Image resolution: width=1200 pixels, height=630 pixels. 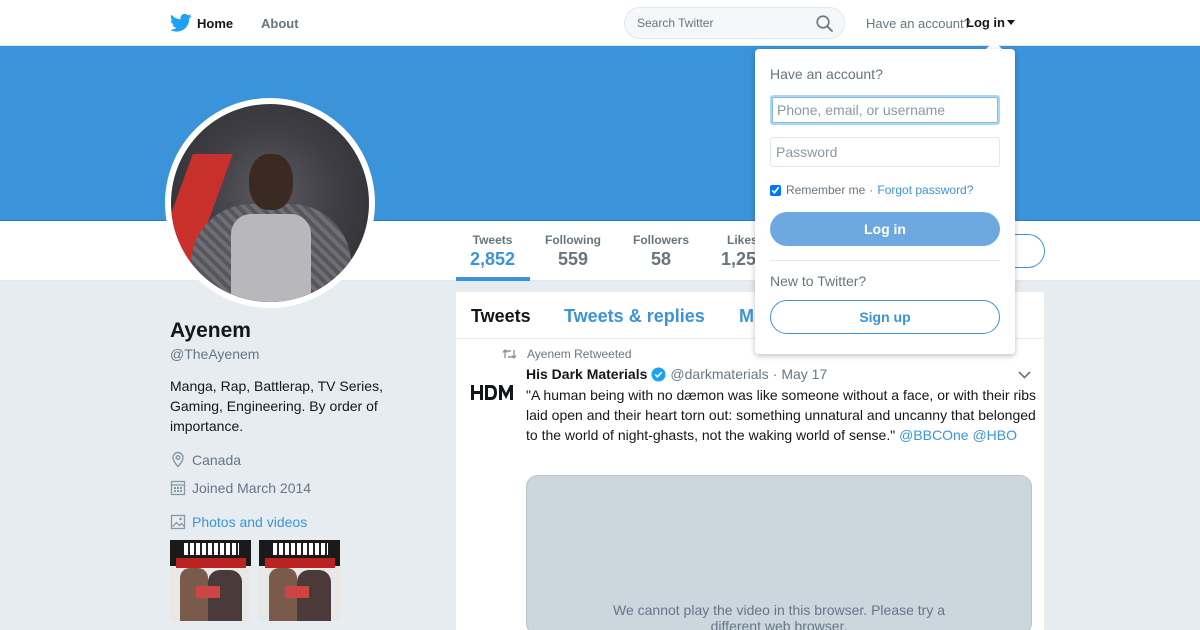 I want to click on calendar-icon, so click(x=178, y=488).